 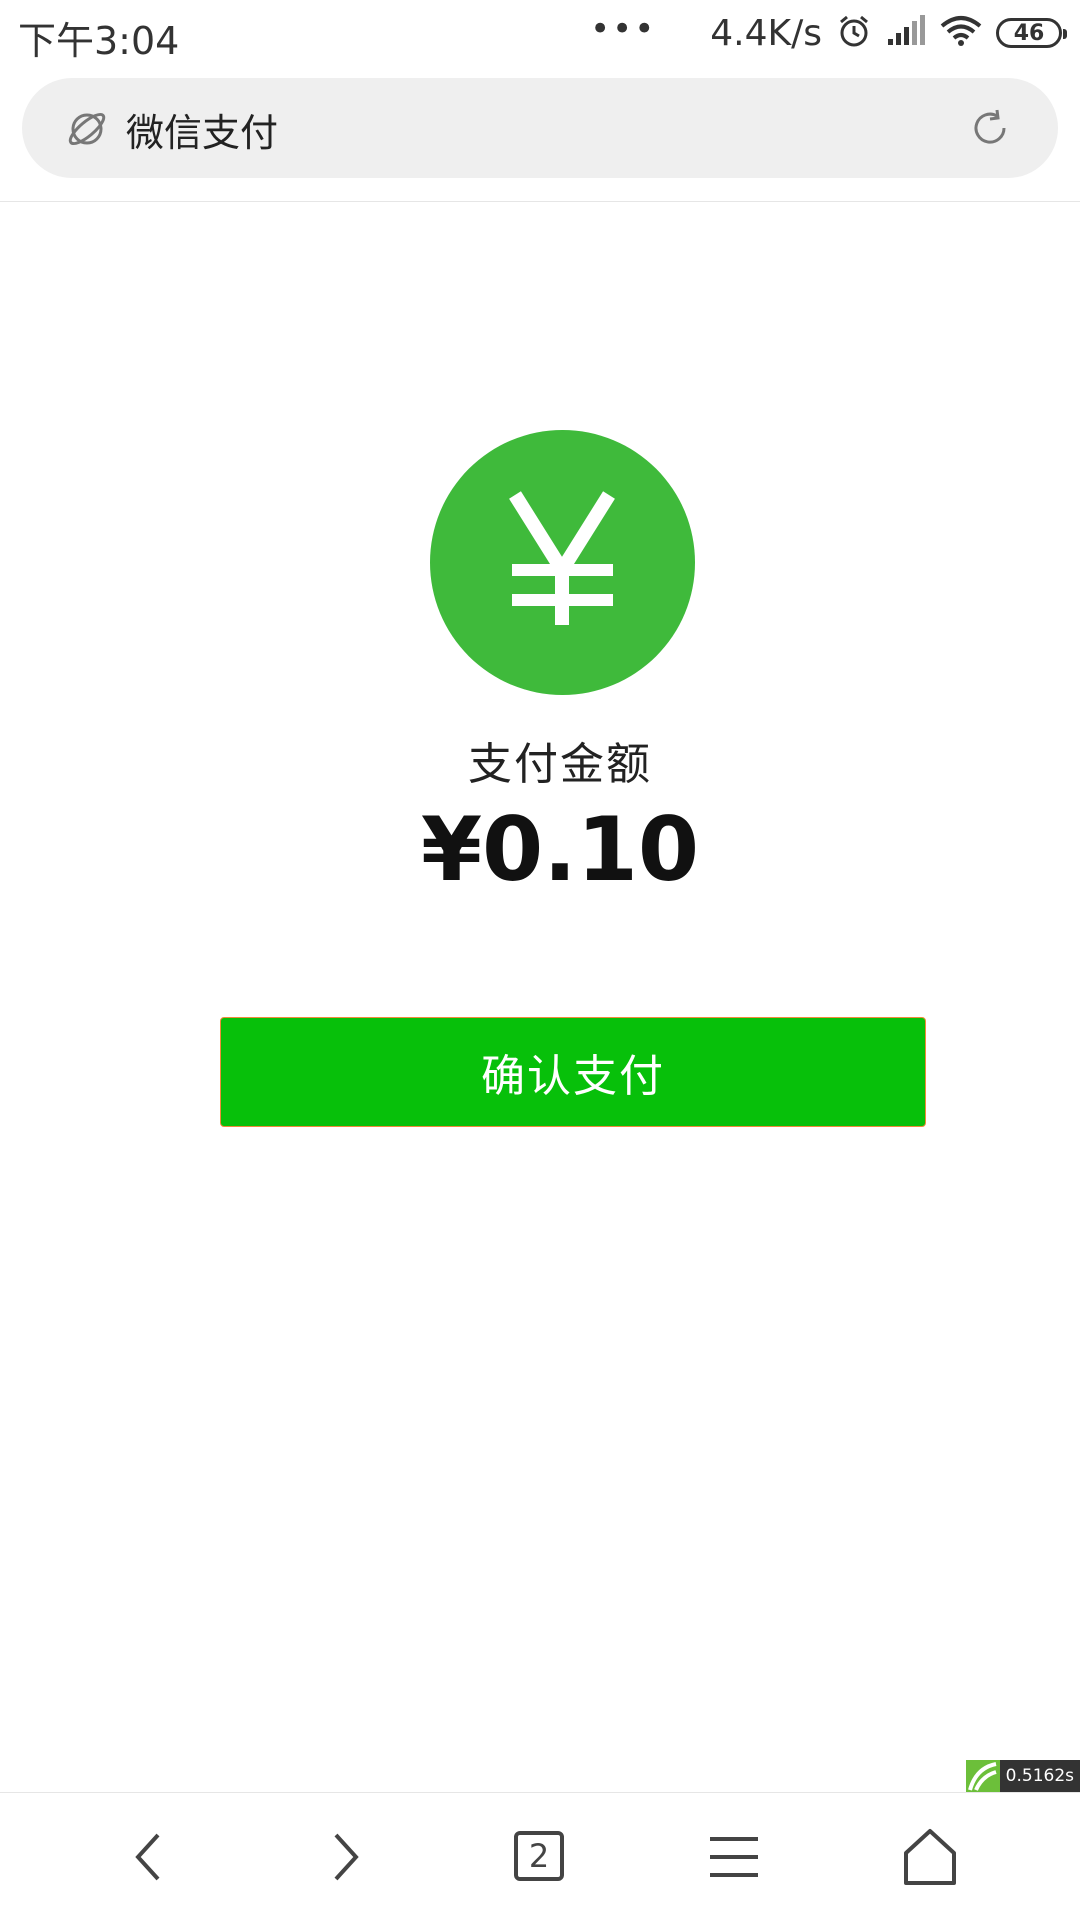 What do you see at coordinates (906, 33) in the screenshot?
I see `signal-icon` at bounding box center [906, 33].